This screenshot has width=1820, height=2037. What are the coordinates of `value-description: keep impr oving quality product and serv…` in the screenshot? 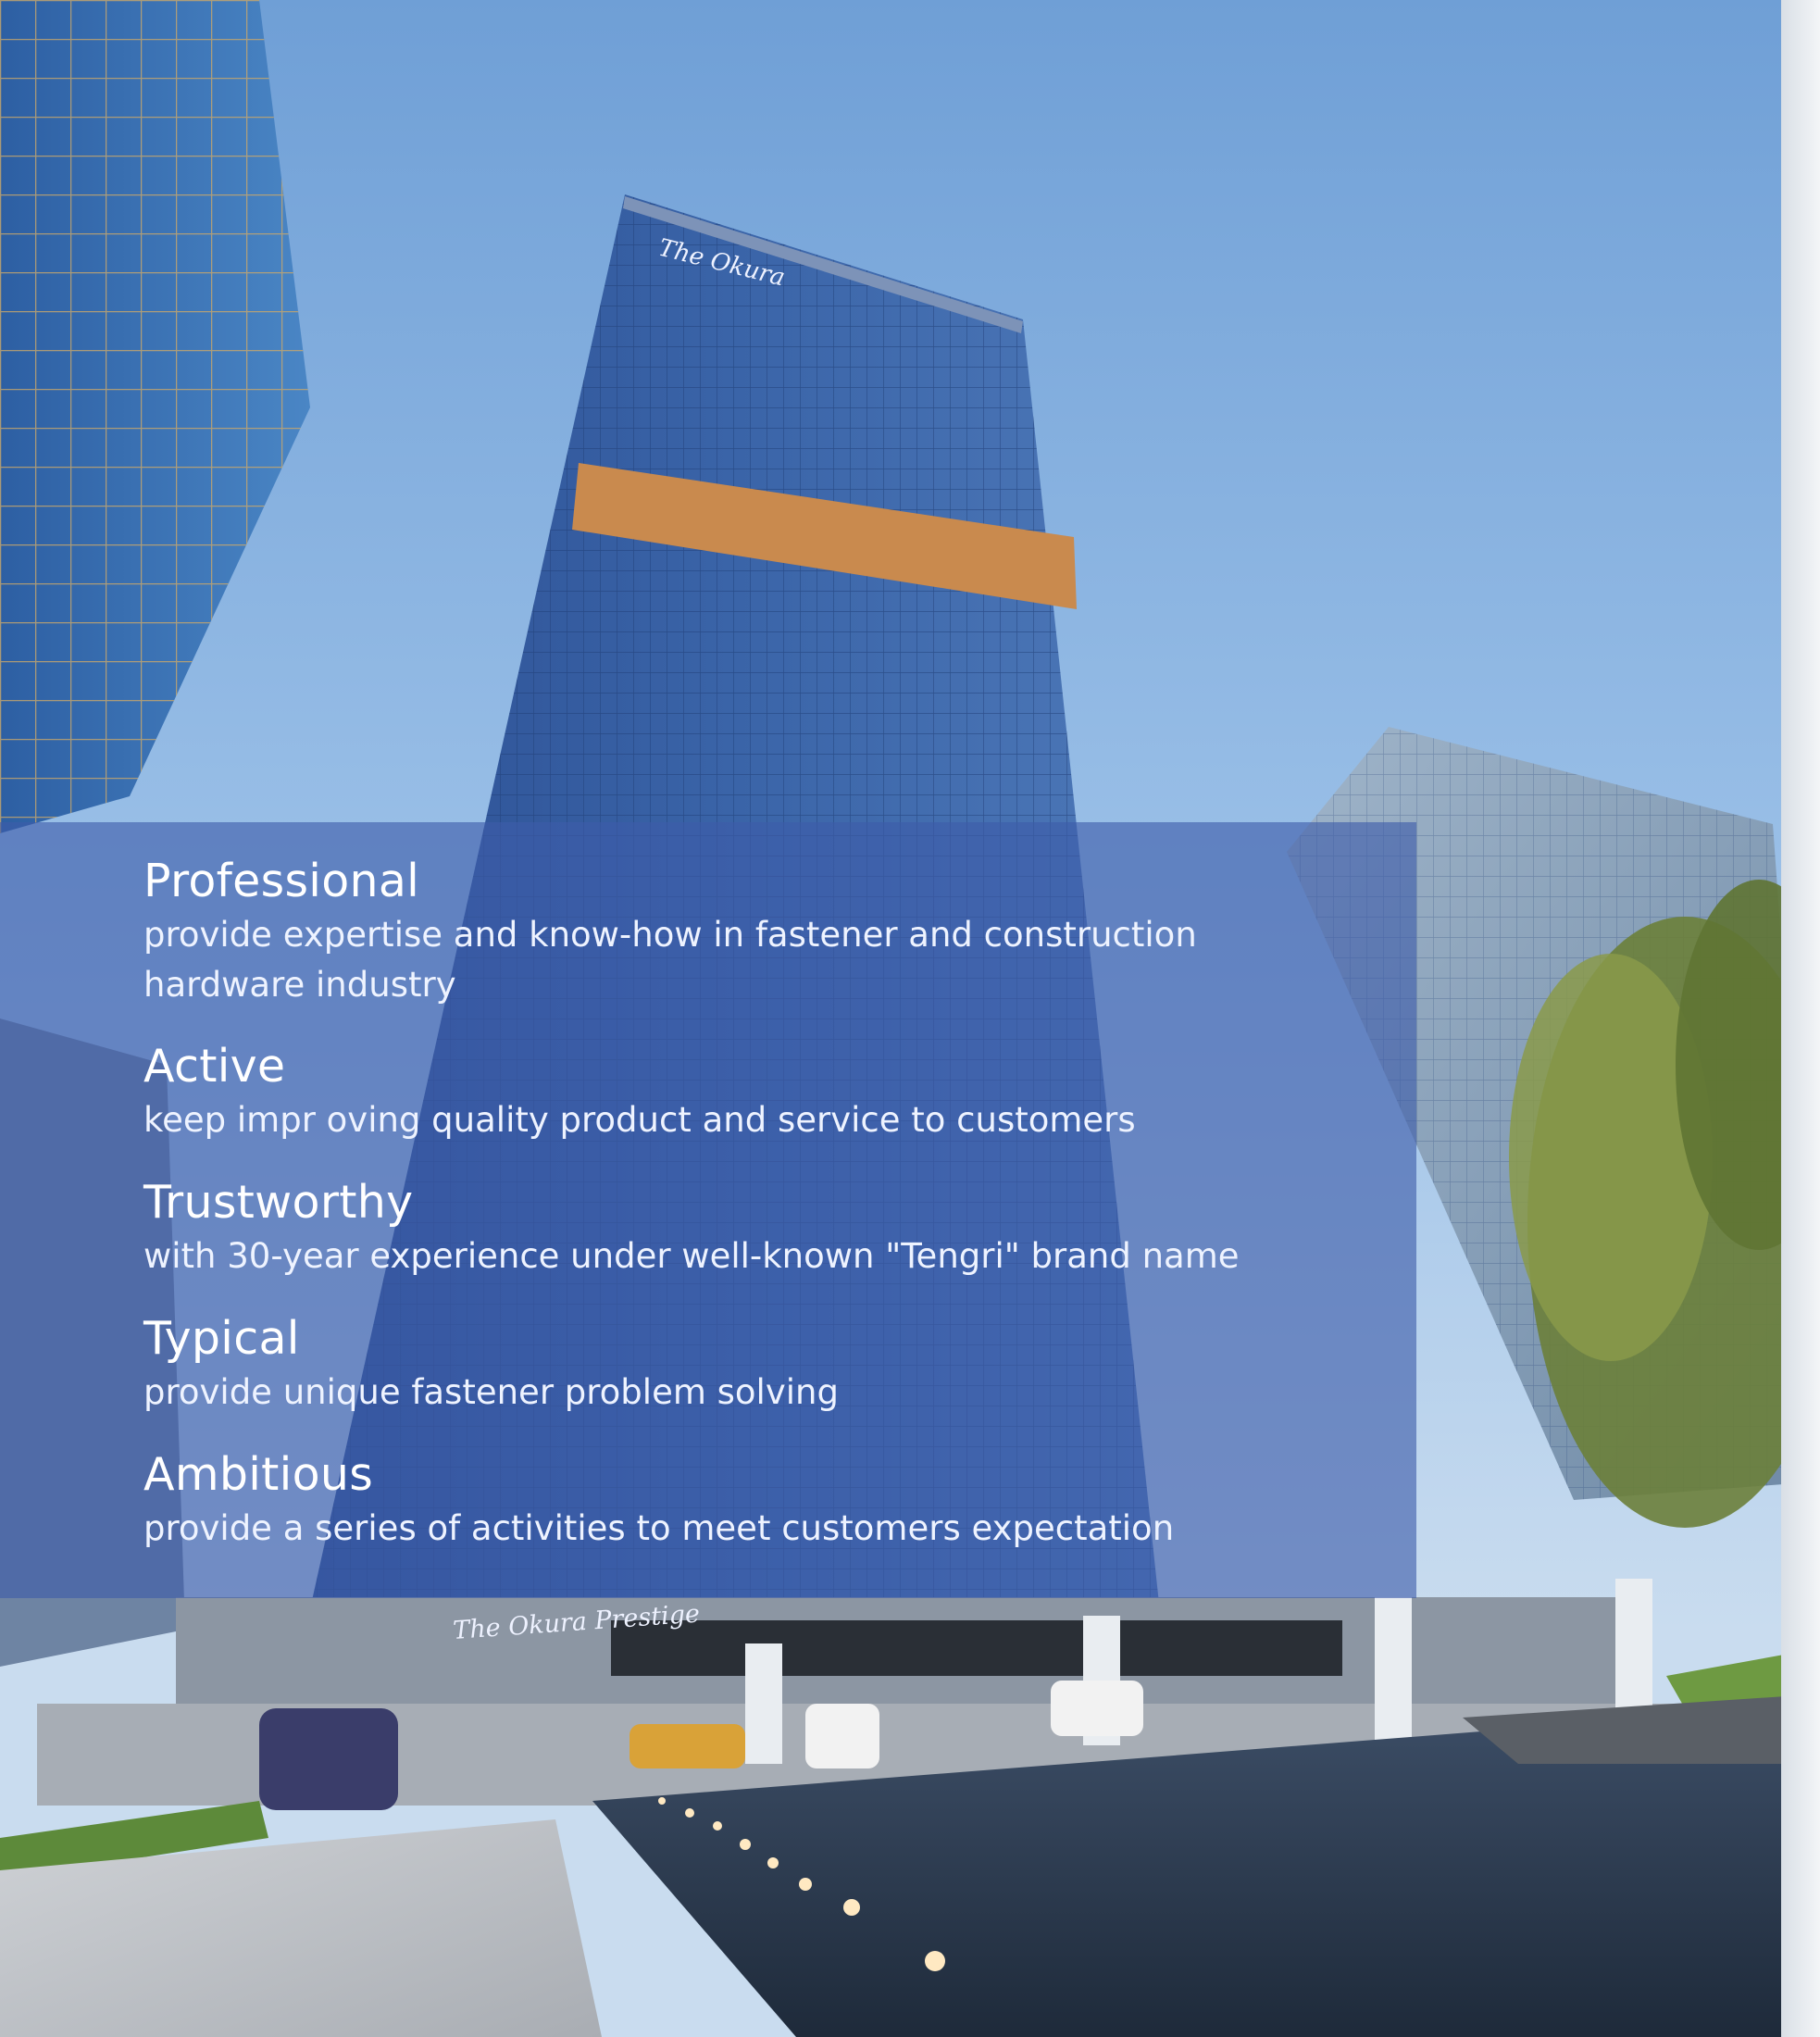 It's located at (639, 1120).